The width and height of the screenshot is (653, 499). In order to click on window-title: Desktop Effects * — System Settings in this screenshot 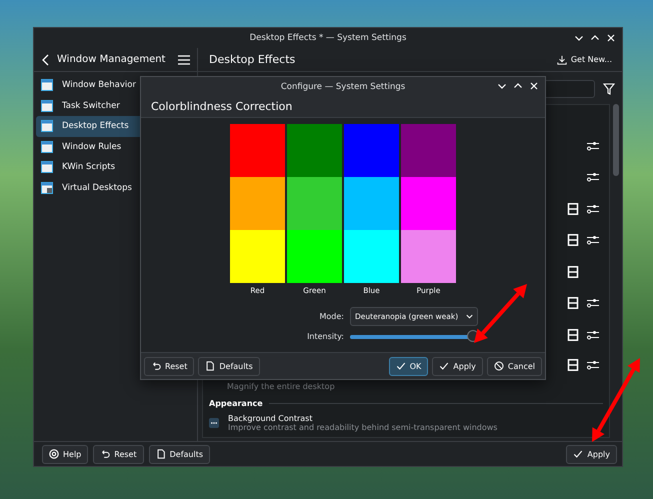, I will do `click(328, 38)`.